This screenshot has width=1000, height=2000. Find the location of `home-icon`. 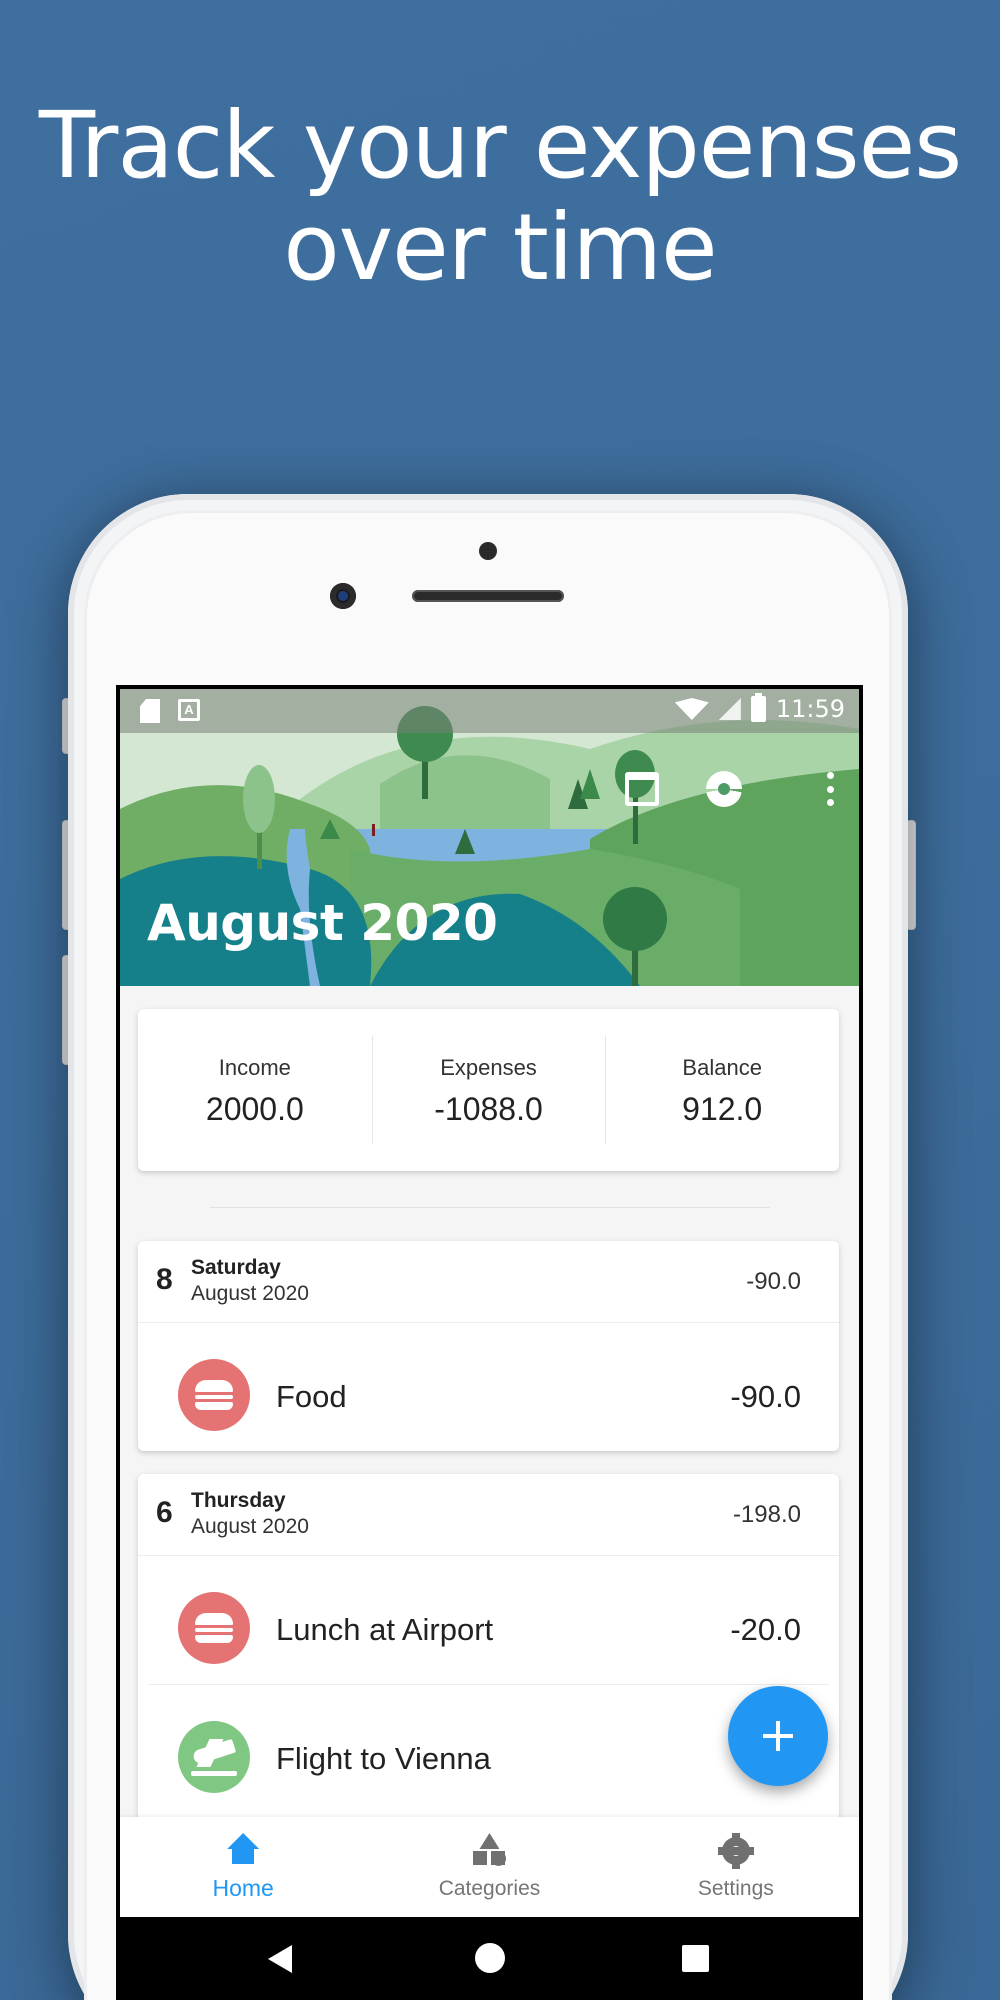

home-icon is located at coordinates (243, 1851).